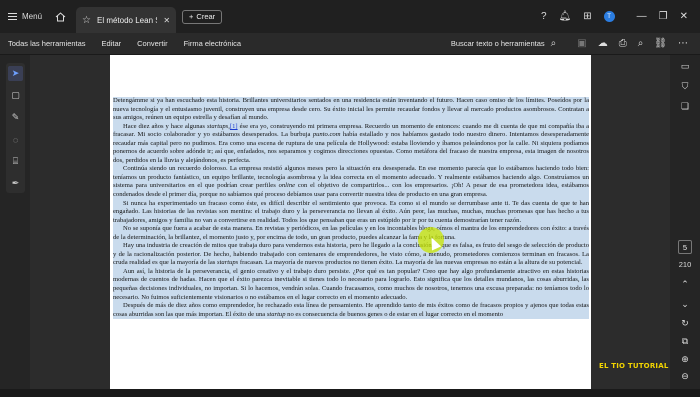 Image resolution: width=700 pixels, height=397 pixels. Describe the element at coordinates (15, 95) in the screenshot. I see `add-comment-icon: ▢` at that location.